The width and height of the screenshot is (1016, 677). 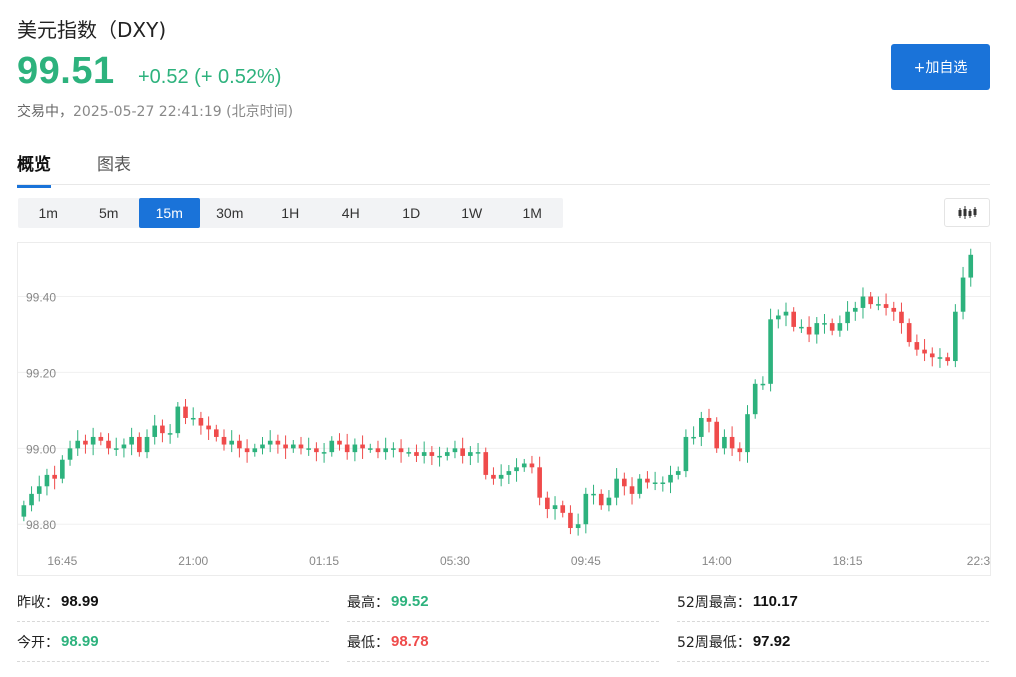 I want to click on candlestick-icon, so click(x=967, y=212).